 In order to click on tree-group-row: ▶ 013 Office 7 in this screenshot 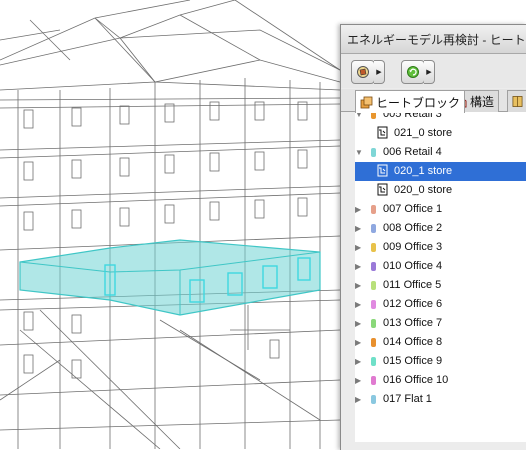, I will do `click(440, 323)`.